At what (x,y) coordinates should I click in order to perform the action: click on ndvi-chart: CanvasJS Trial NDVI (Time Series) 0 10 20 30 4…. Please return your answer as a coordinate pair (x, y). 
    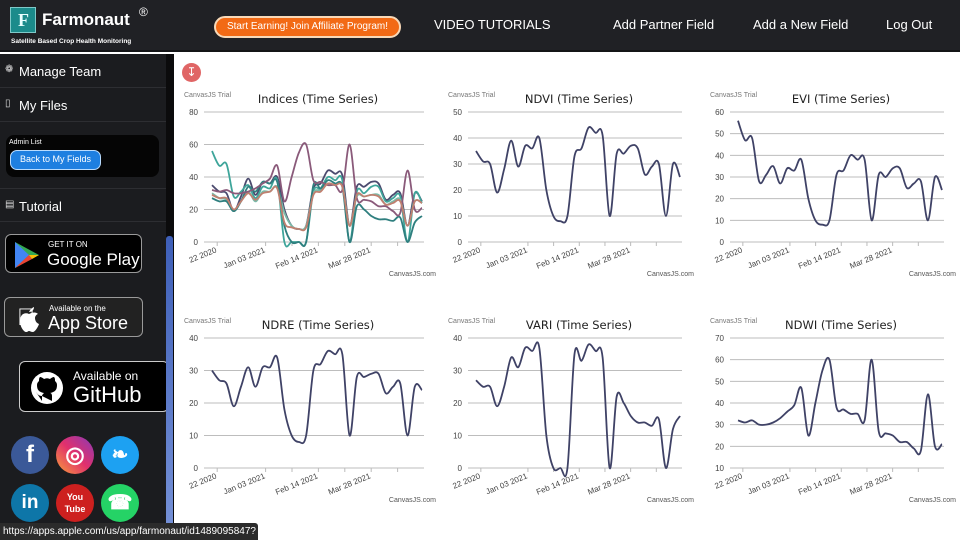
    Looking at the image, I should click on (571, 185).